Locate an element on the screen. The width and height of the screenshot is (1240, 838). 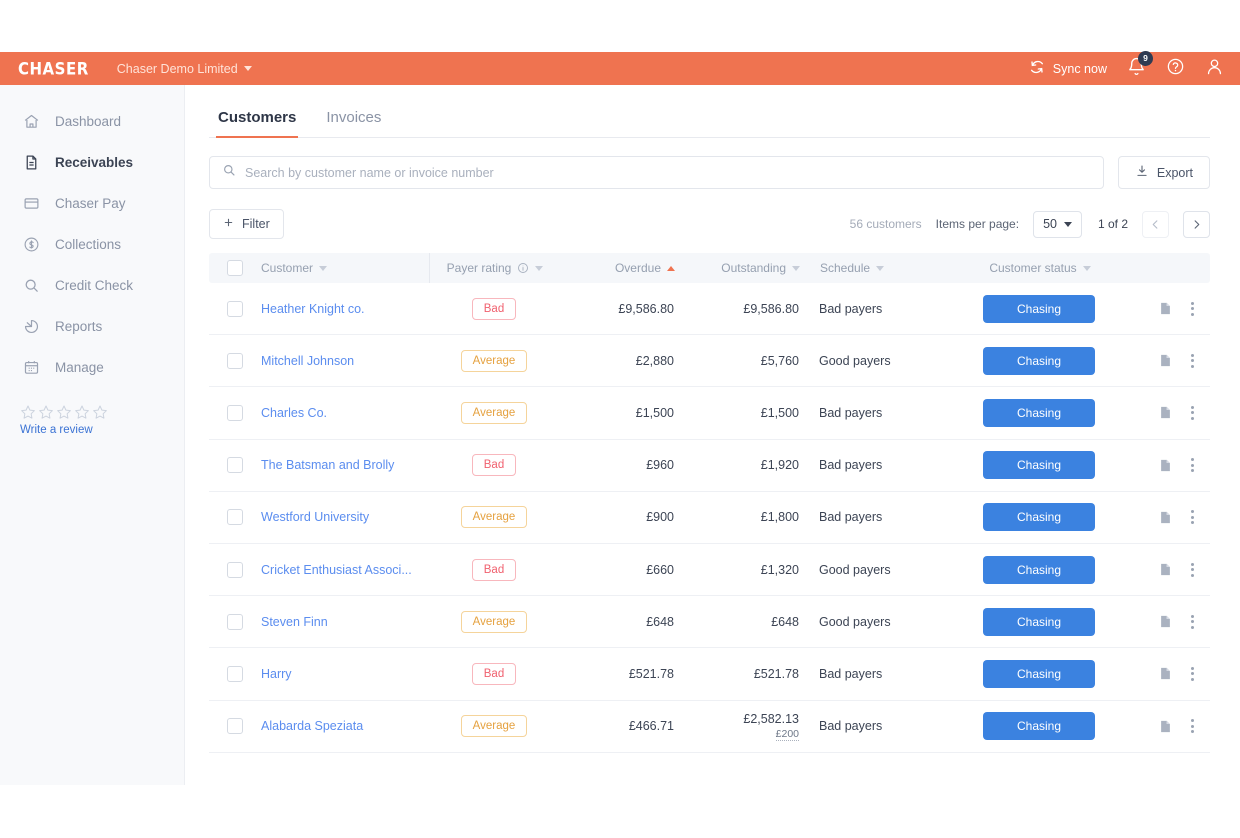
star-rating is located at coordinates (102, 412).